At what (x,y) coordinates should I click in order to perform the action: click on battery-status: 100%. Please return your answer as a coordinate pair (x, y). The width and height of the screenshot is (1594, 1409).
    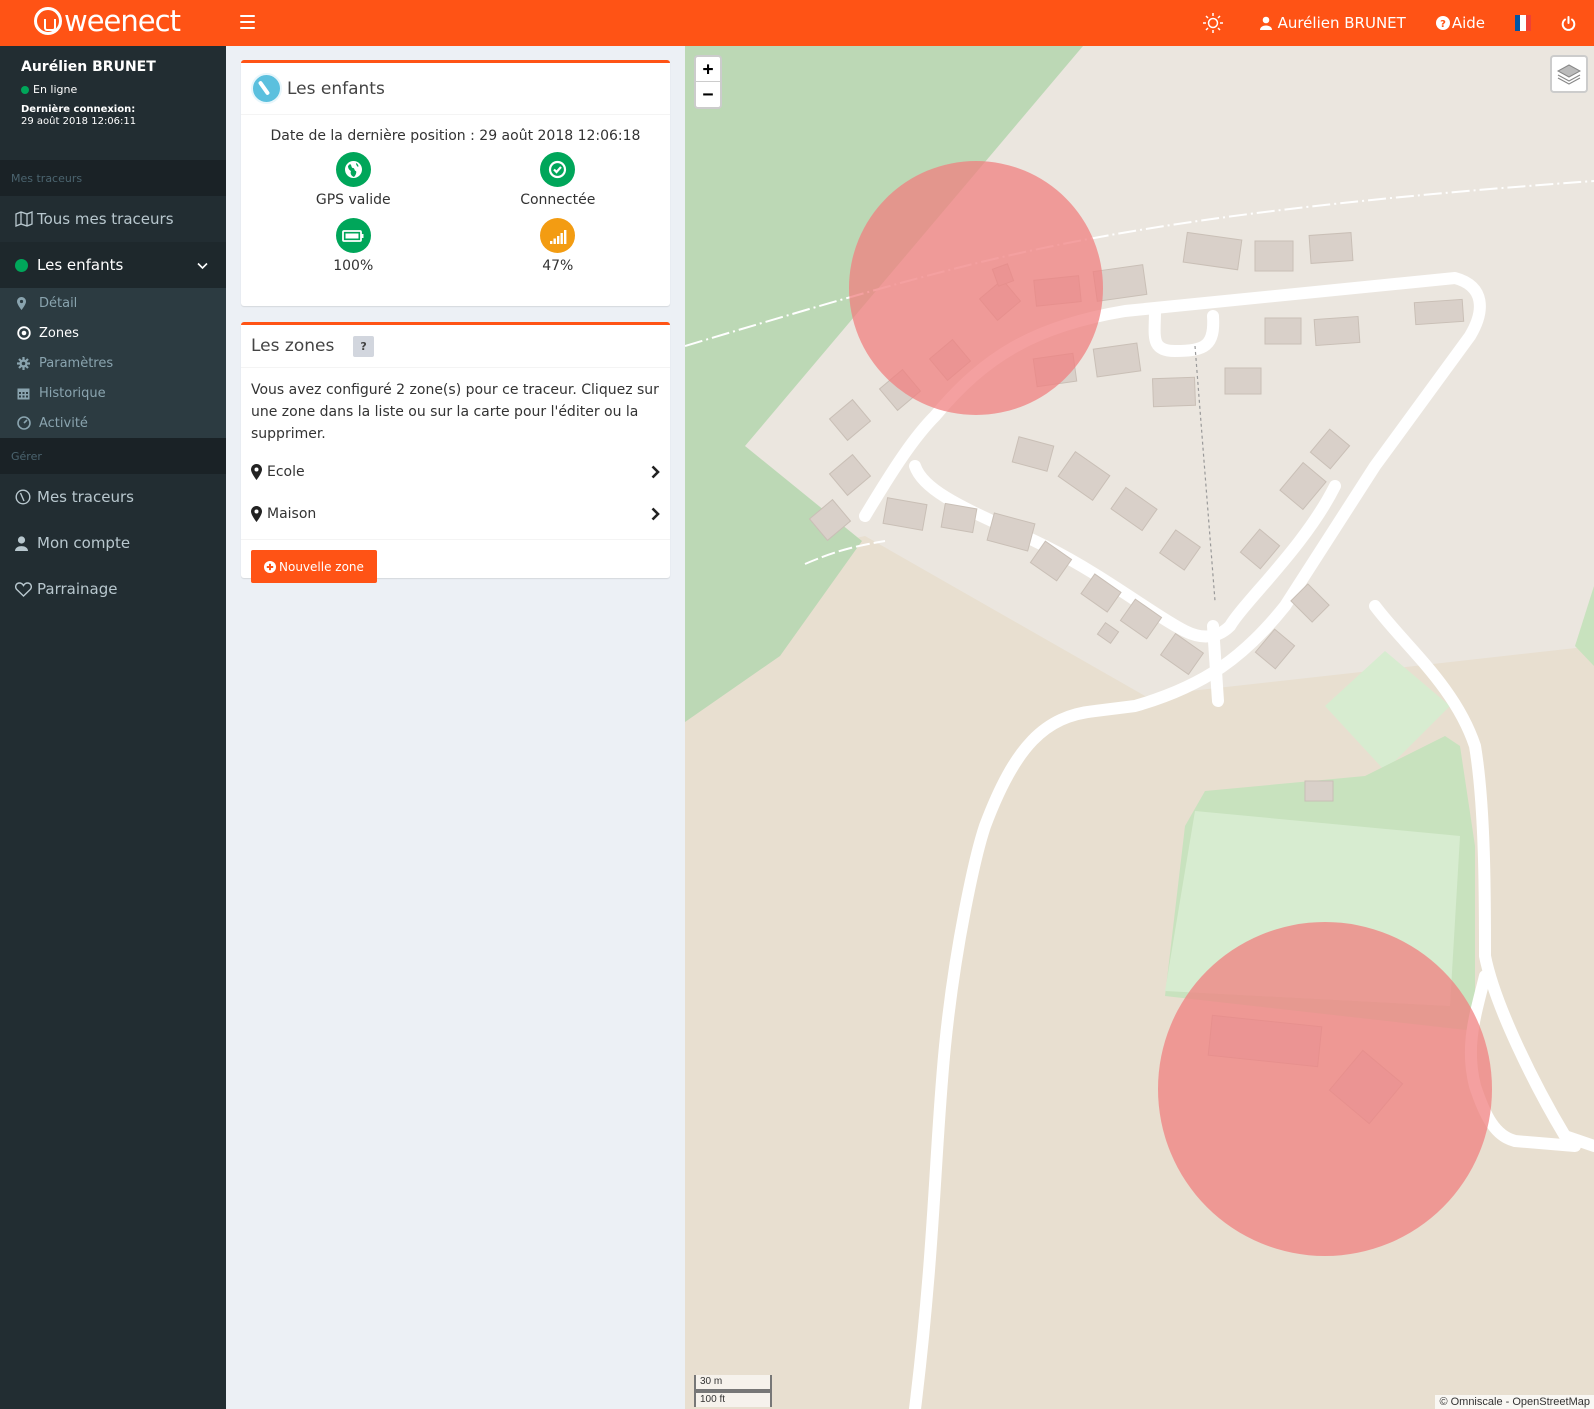
    Looking at the image, I should click on (353, 251).